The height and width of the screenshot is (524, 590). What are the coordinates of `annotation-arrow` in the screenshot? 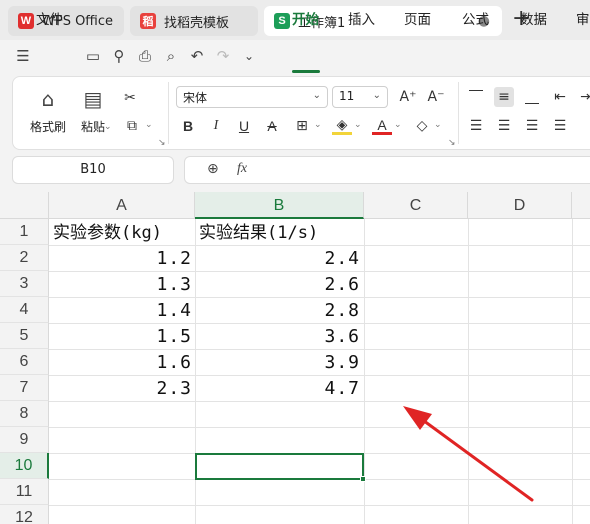 It's located at (468, 454).